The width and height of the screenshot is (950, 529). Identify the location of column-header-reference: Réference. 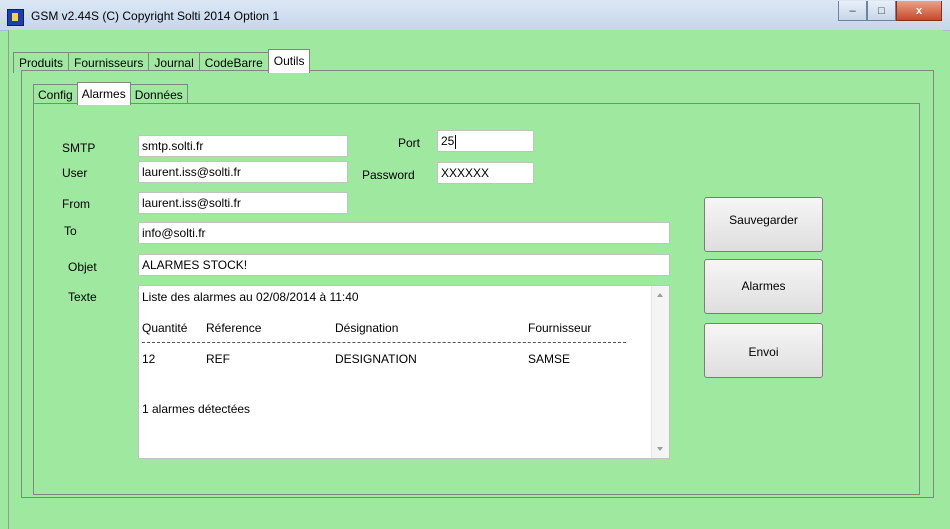
(234, 328).